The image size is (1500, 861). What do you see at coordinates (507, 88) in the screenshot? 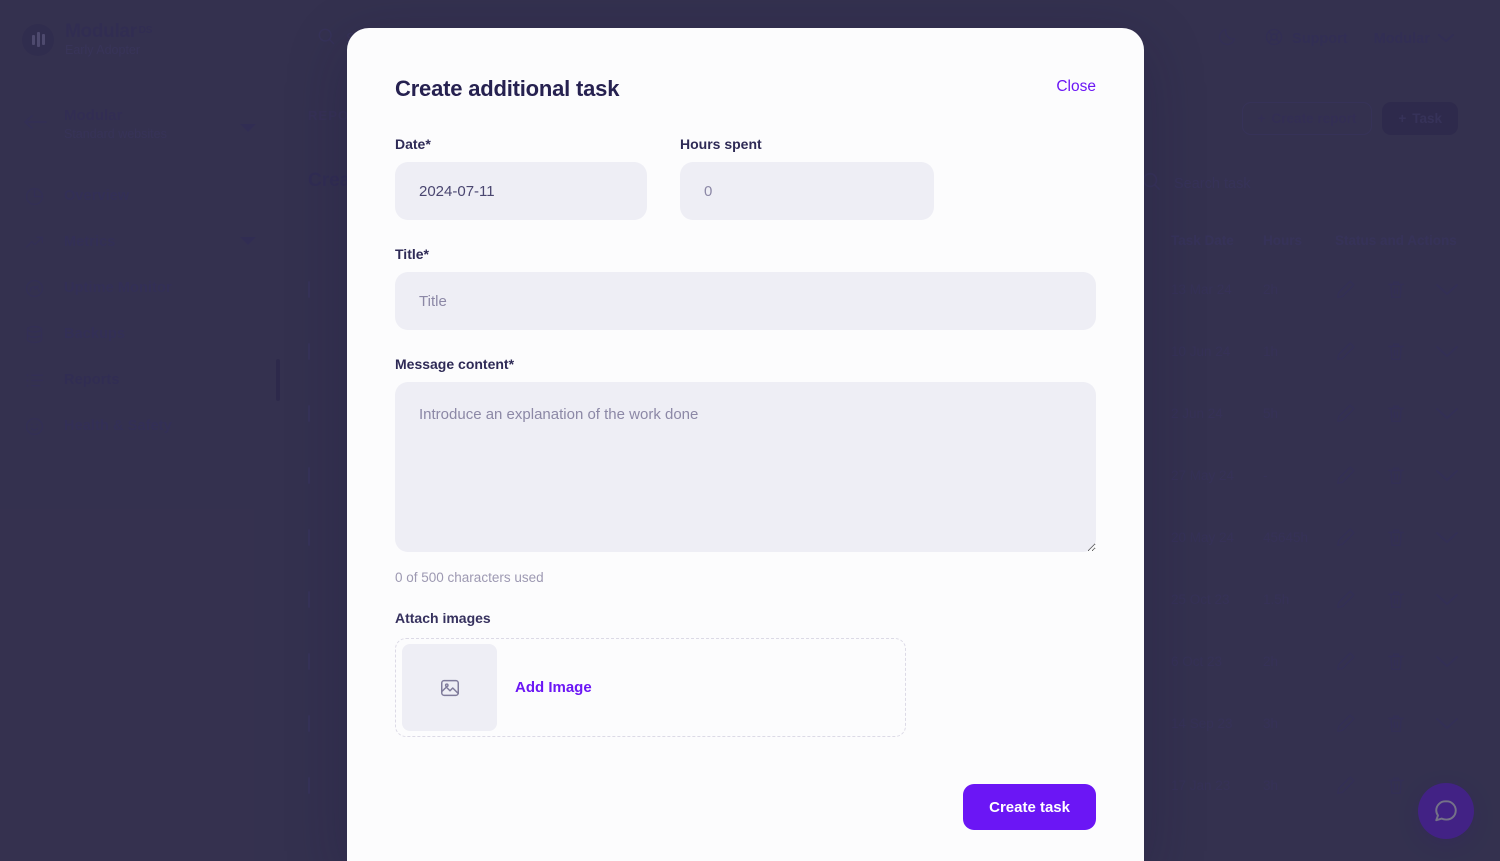
I see `modal-title: Create additional task` at bounding box center [507, 88].